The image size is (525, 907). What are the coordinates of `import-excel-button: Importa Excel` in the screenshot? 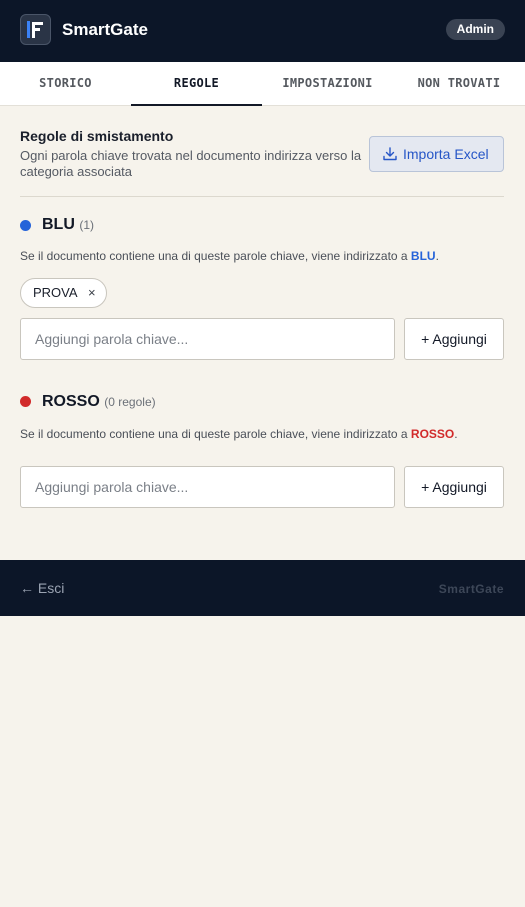 It's located at (436, 154).